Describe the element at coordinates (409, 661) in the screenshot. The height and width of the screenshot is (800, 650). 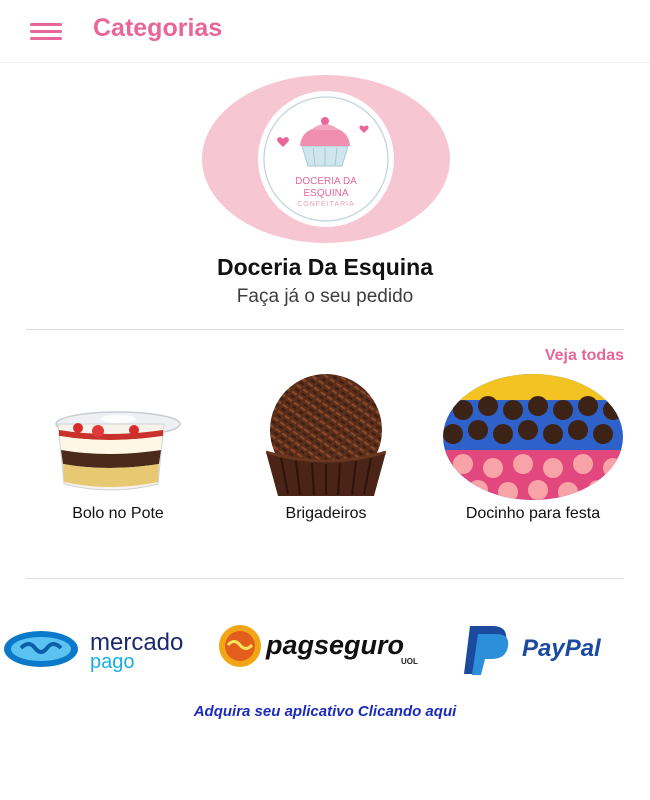
I see `pagseguro-subtext: UOL` at that location.